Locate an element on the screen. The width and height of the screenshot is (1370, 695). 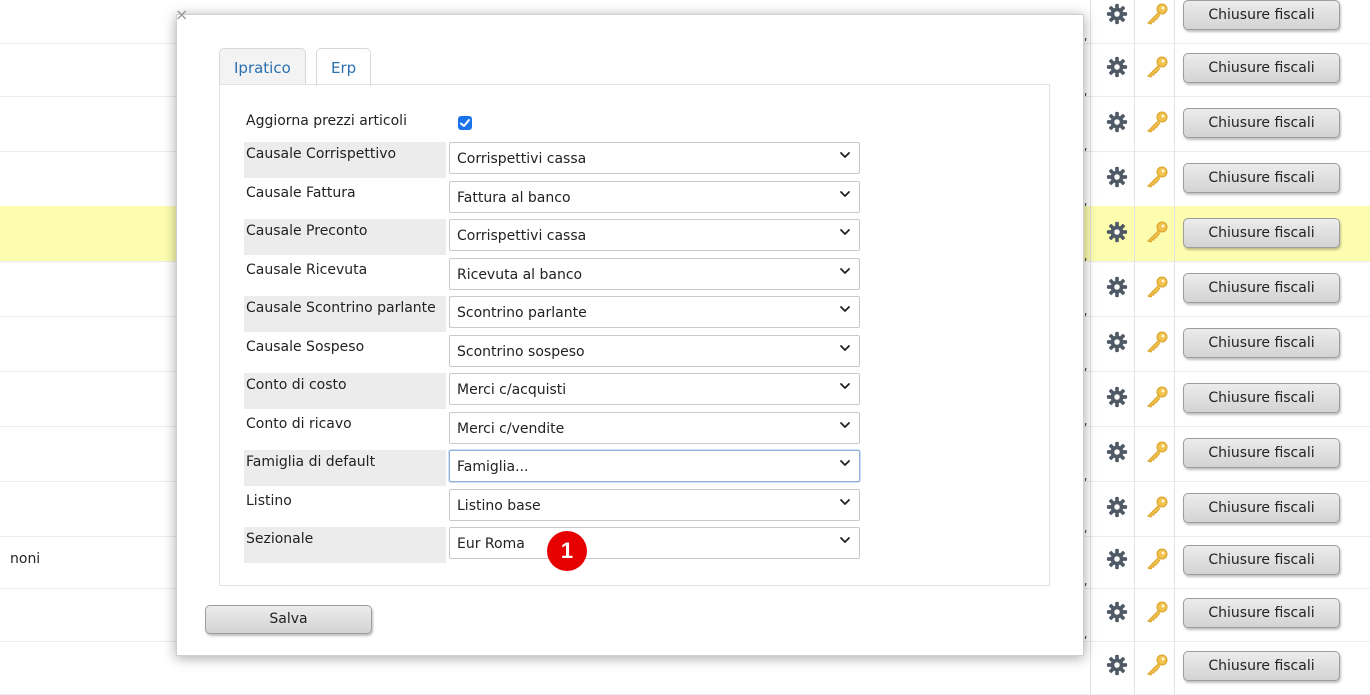
famiglia-di-default-label: Famiglia di default is located at coordinates (345, 468).